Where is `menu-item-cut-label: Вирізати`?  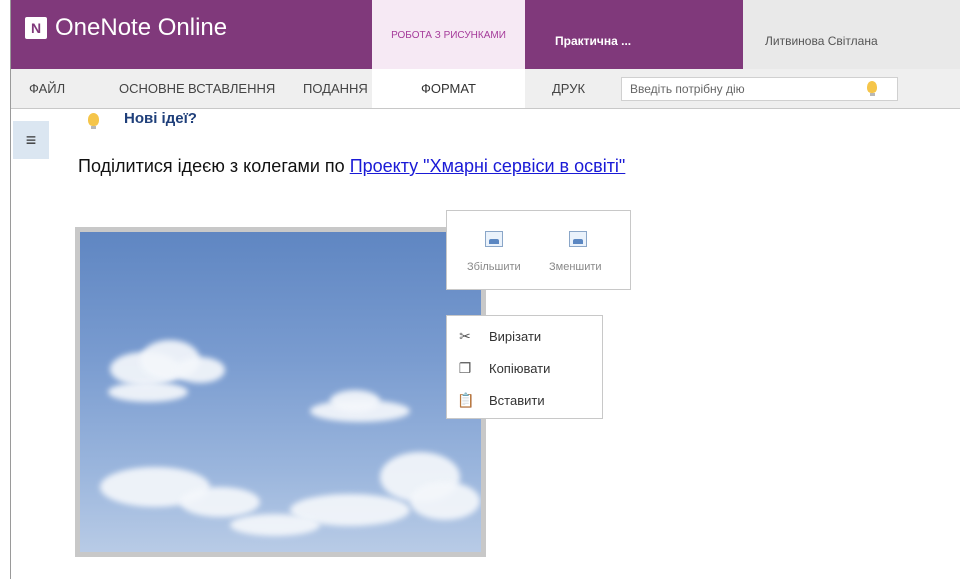
menu-item-cut-label: Вирізати is located at coordinates (515, 336).